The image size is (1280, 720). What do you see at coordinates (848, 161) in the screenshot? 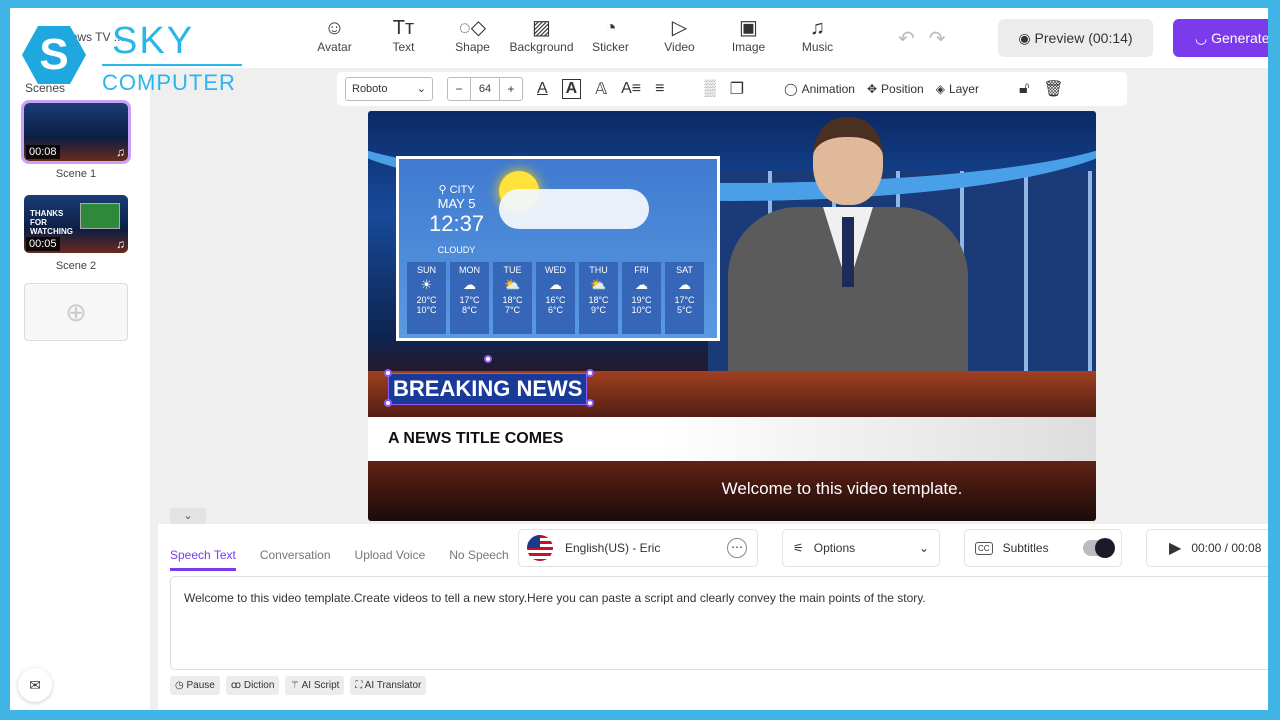
I see `head` at bounding box center [848, 161].